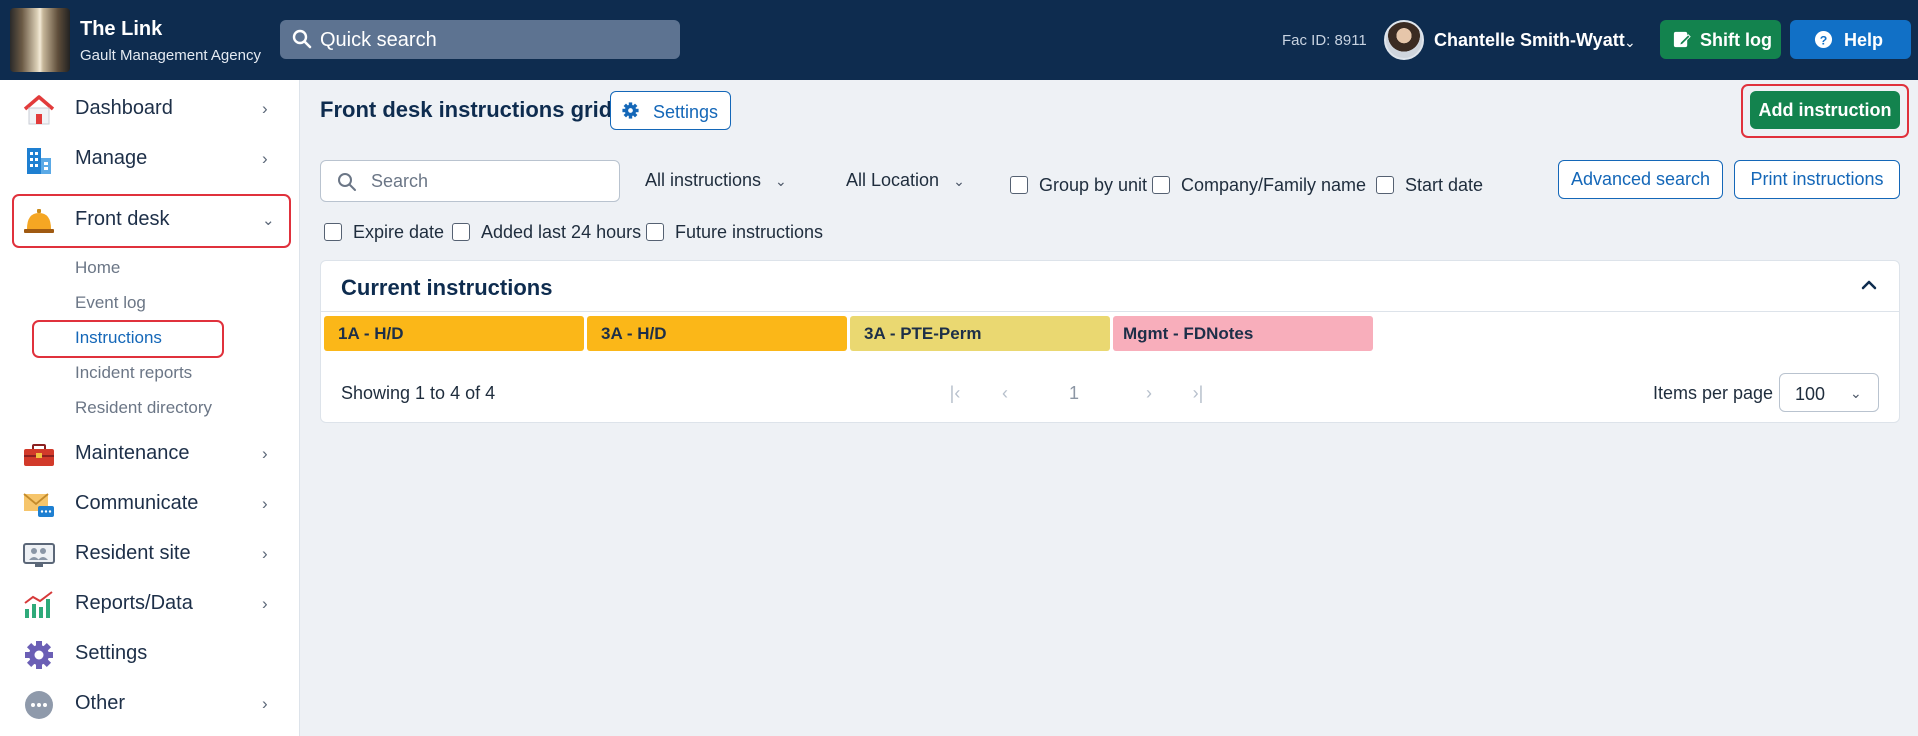  I want to click on company-family-name-checkbox: Company/Family name, so click(1259, 185).